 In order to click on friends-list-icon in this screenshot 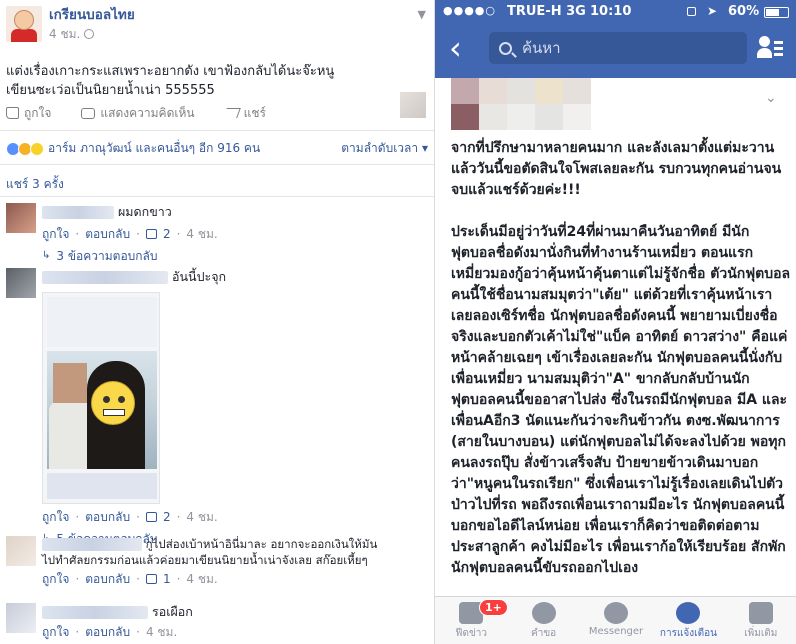, I will do `click(770, 48)`.